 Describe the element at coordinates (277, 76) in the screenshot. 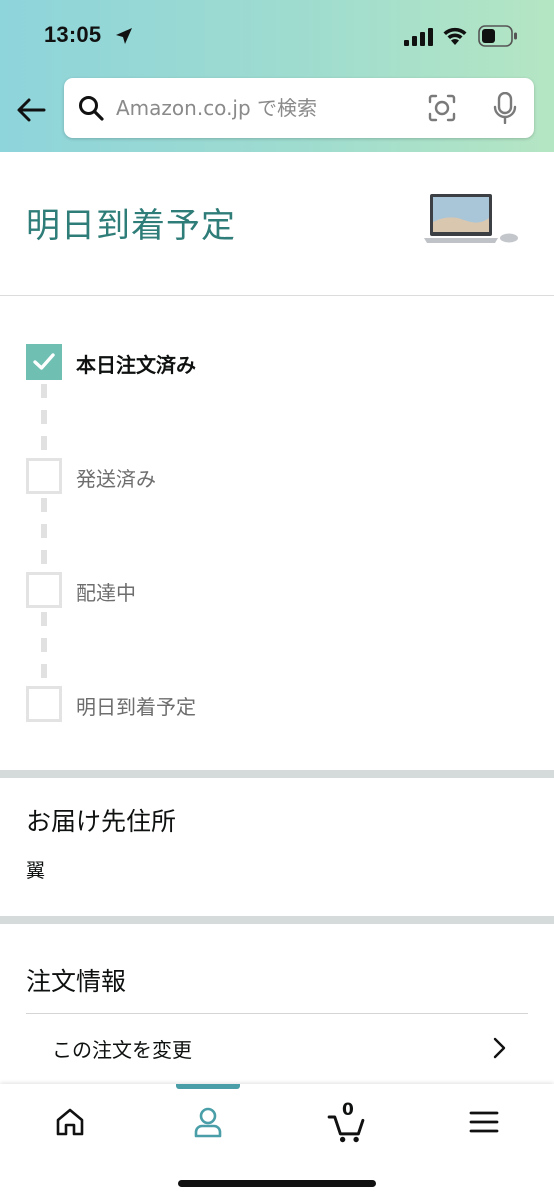

I see `app-header: 13:05` at that location.